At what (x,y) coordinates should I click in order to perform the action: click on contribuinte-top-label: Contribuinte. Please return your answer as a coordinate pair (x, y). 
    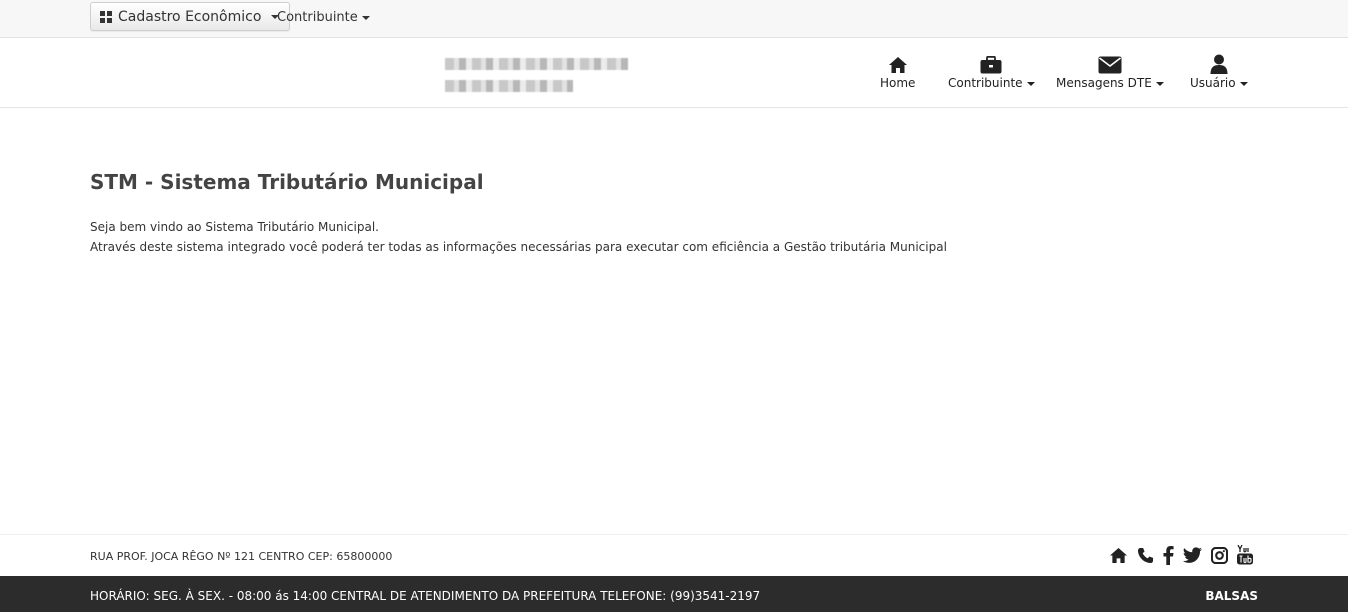
    Looking at the image, I should click on (317, 17).